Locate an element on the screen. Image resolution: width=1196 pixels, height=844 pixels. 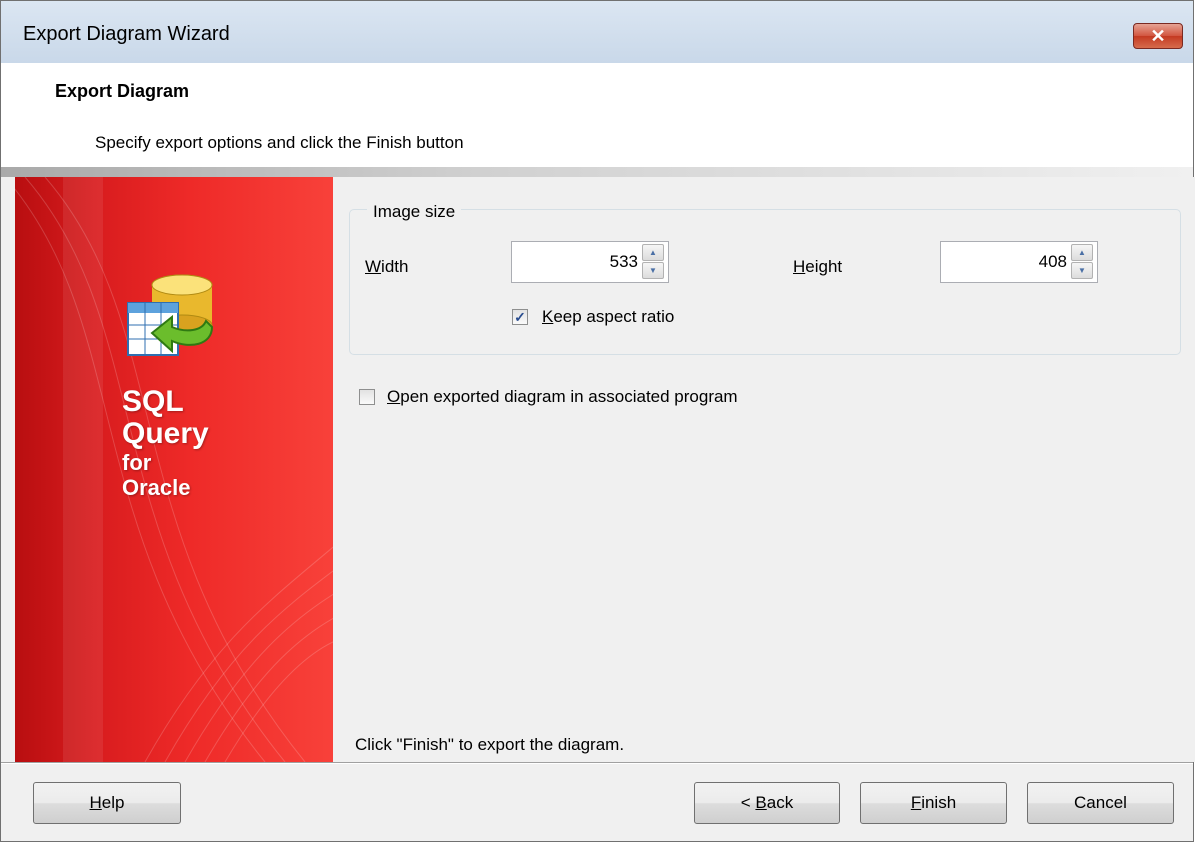
width-spin: 533 ▲ ▼ is located at coordinates (590, 262).